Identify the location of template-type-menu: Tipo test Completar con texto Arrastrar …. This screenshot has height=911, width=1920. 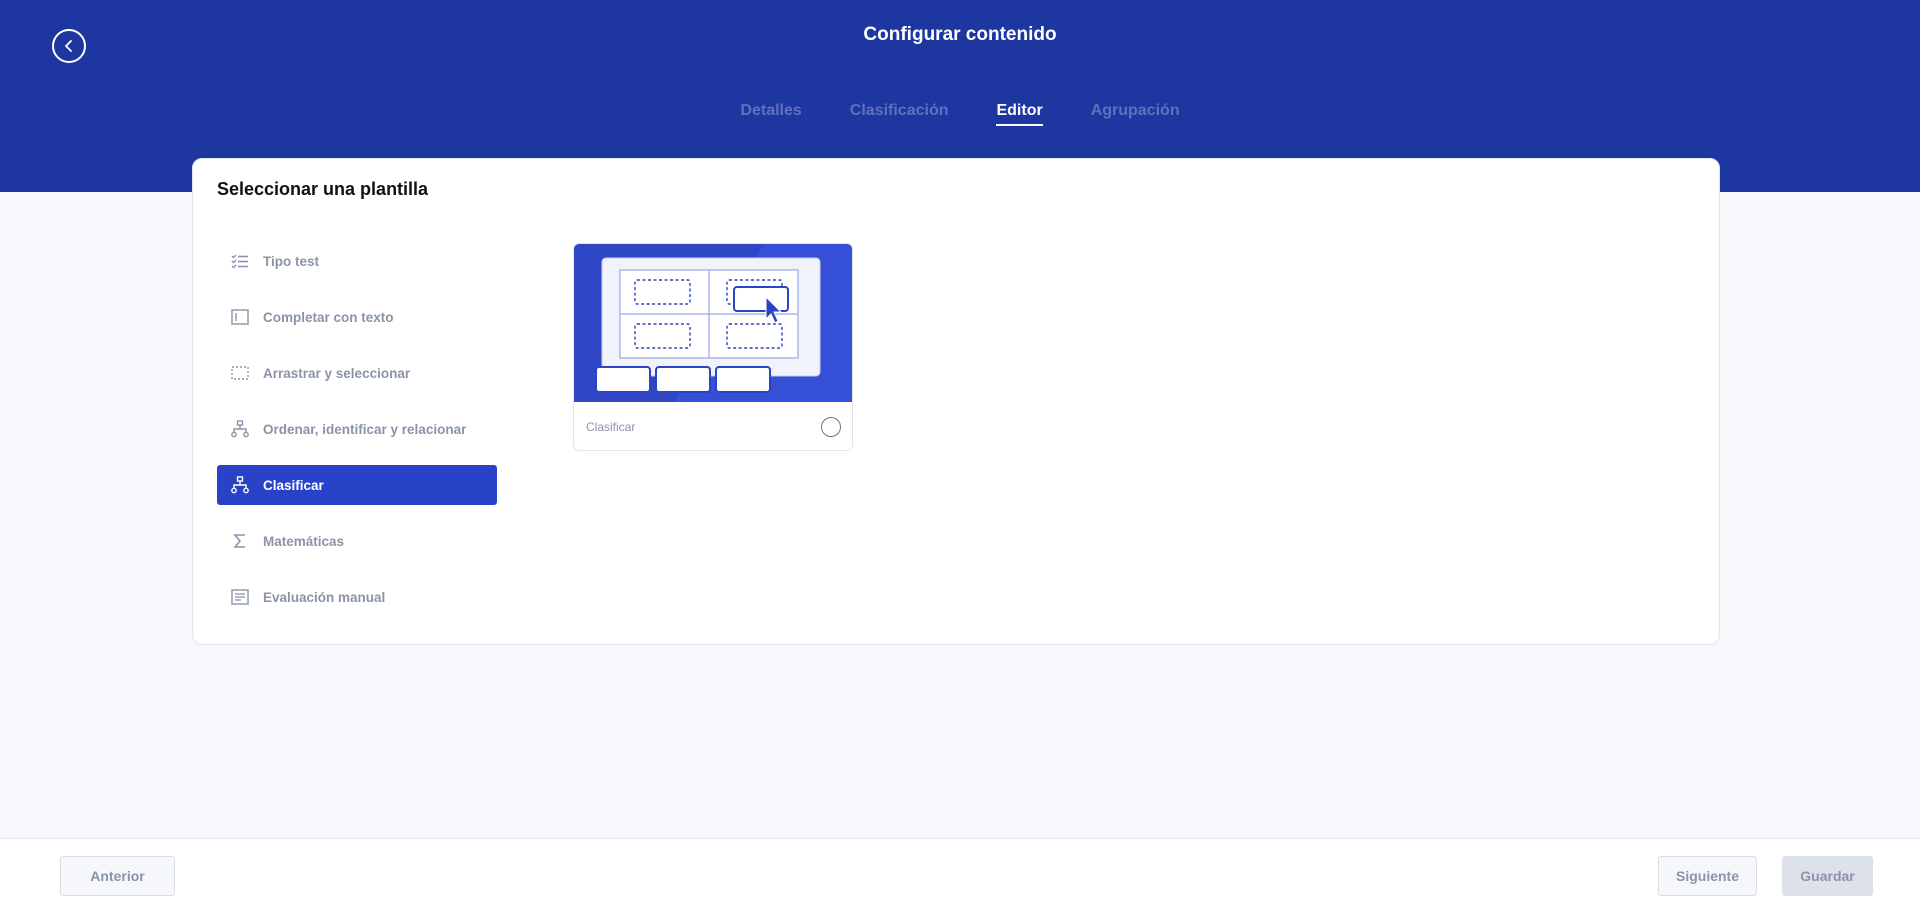
(357, 437).